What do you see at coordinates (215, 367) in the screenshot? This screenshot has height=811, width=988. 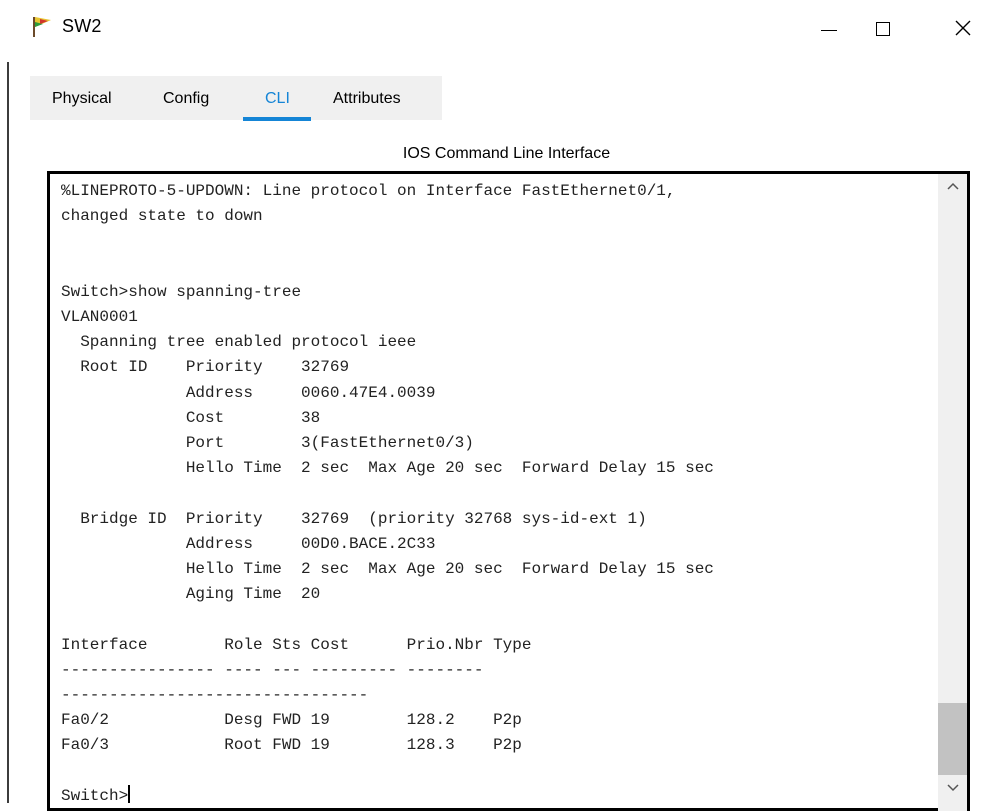 I see `terminal-line: Root ID Priority 32769` at bounding box center [215, 367].